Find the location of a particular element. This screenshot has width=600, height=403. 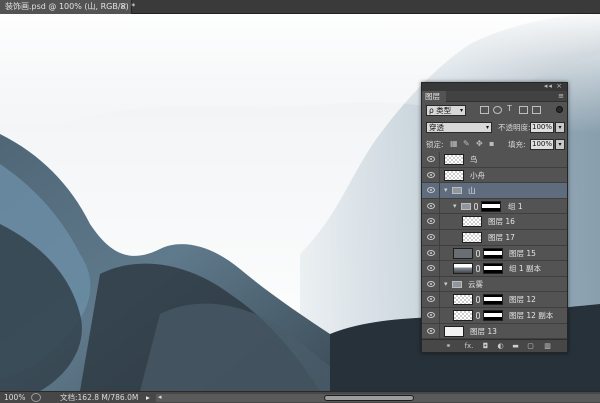

type-filter-icon: T is located at coordinates (511, 108).